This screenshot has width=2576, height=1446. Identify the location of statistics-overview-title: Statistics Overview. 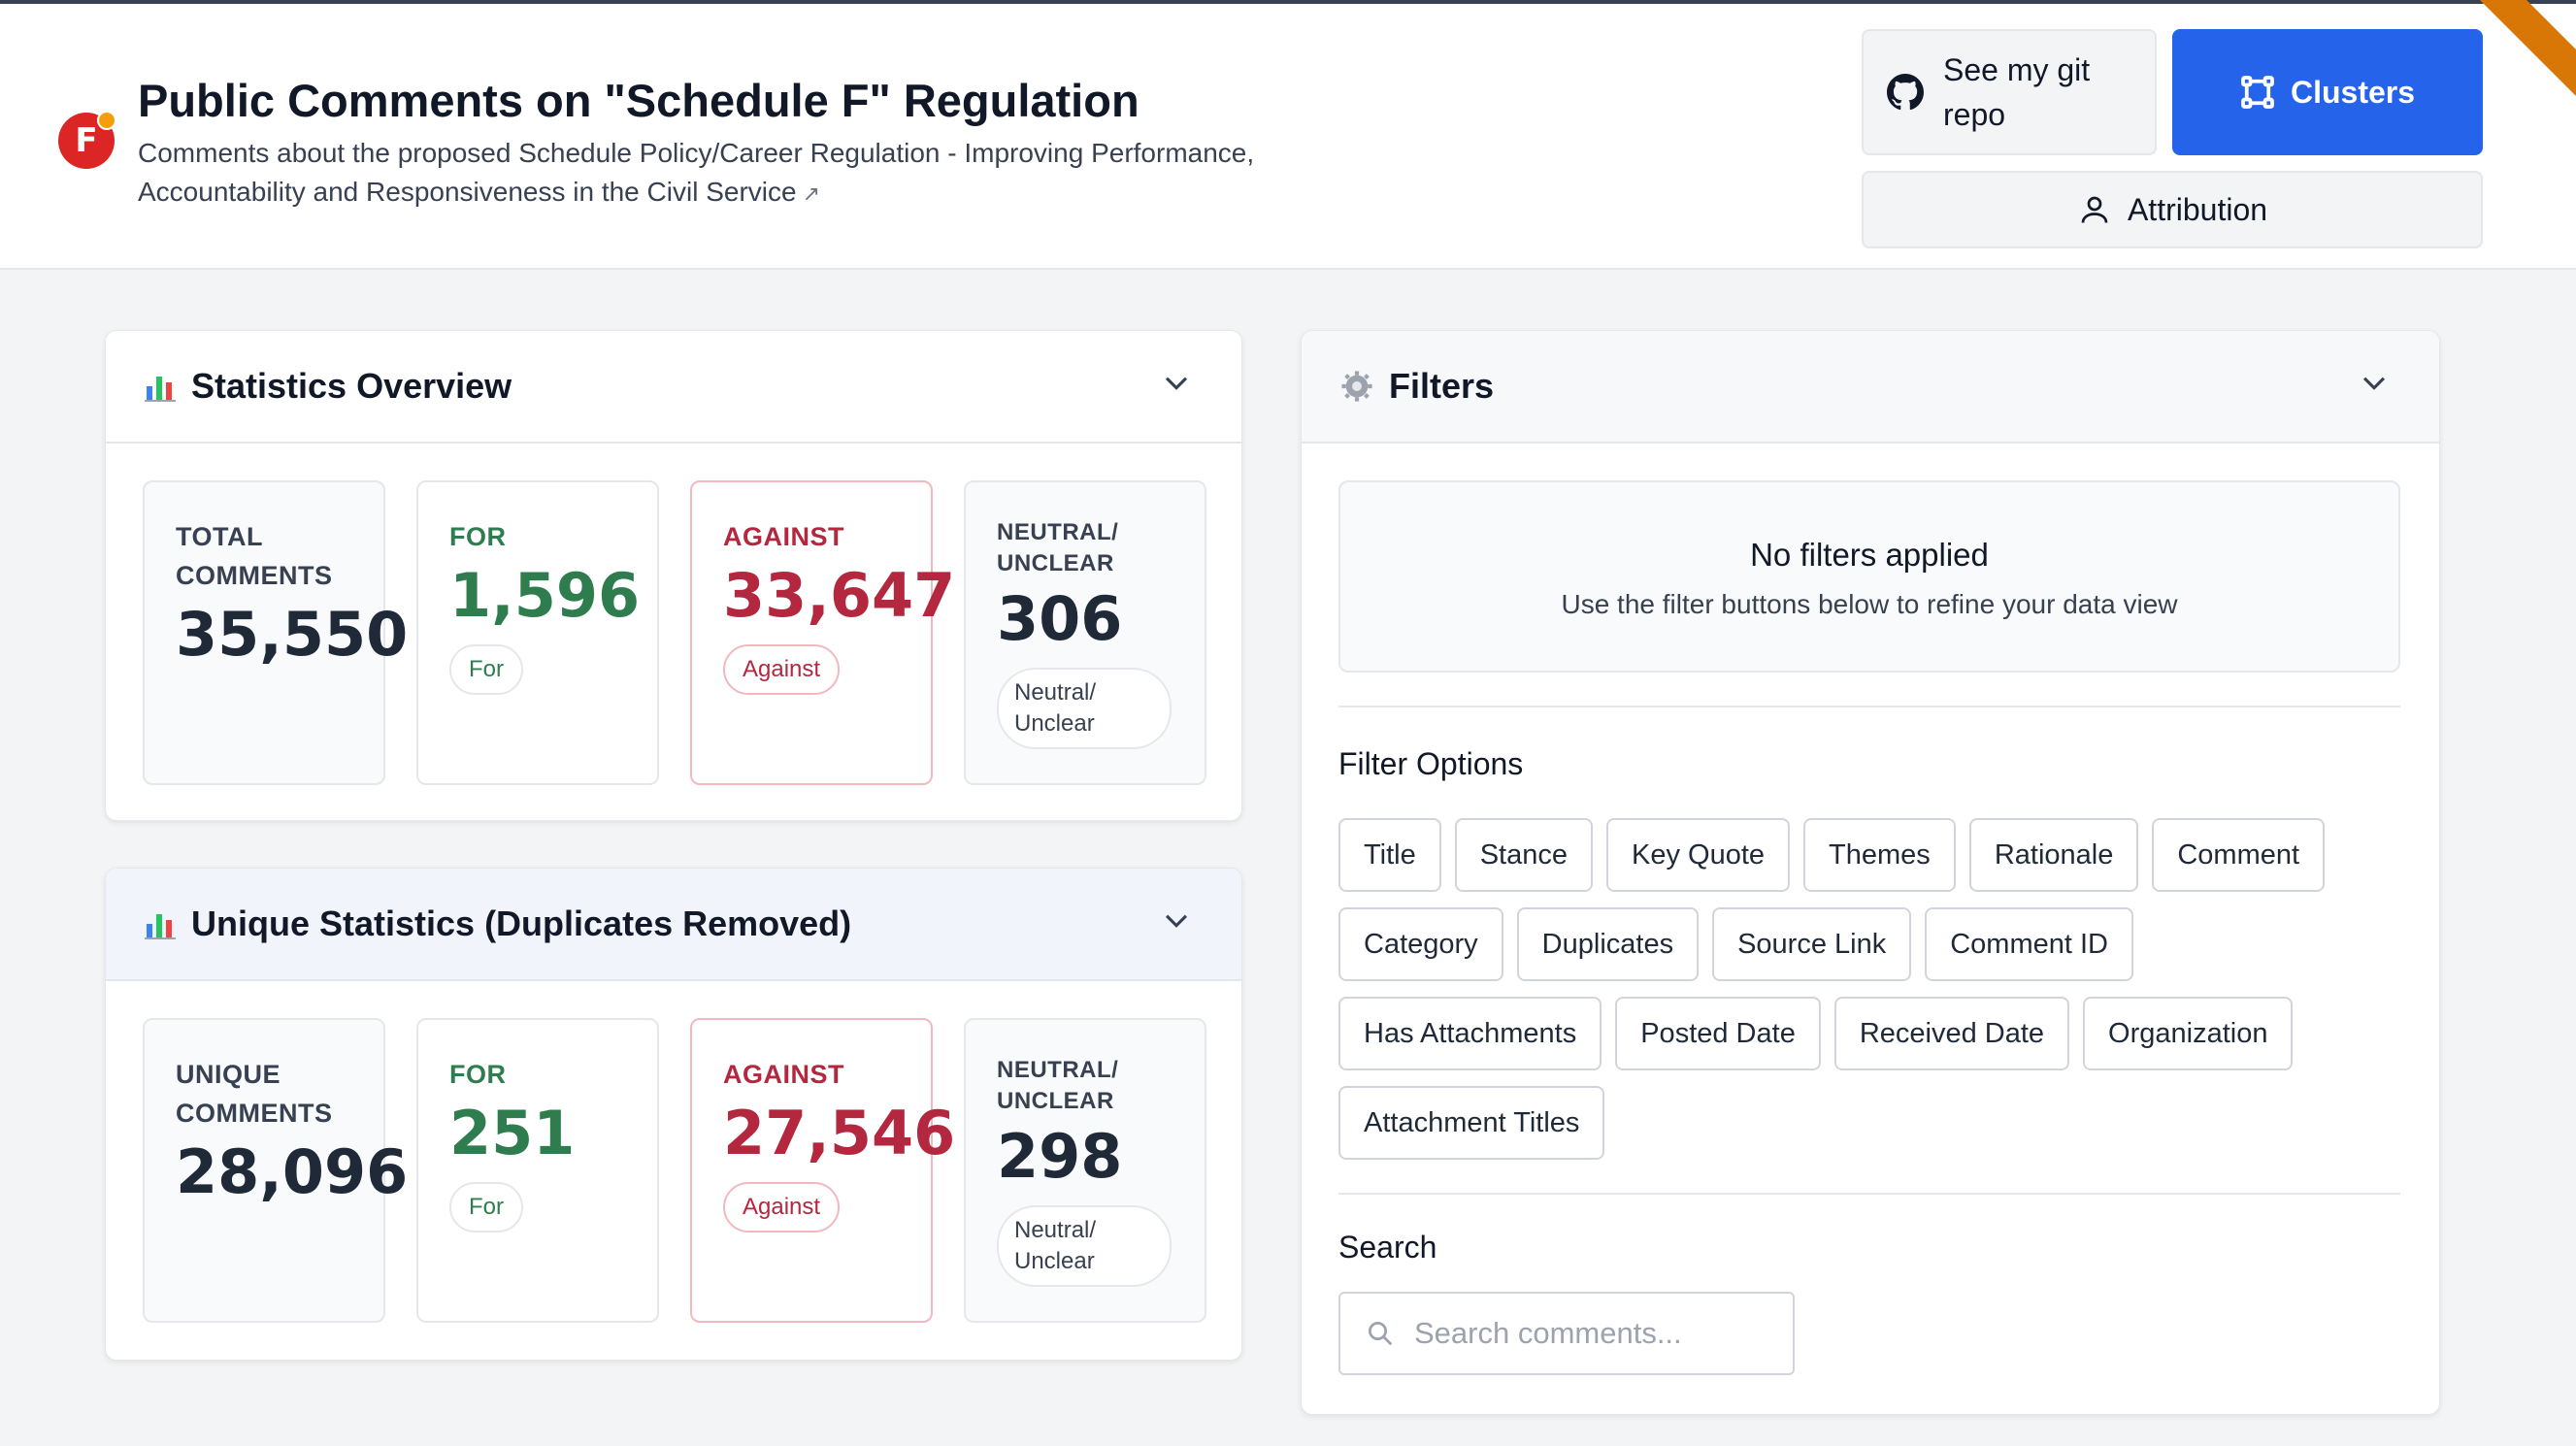
(351, 386).